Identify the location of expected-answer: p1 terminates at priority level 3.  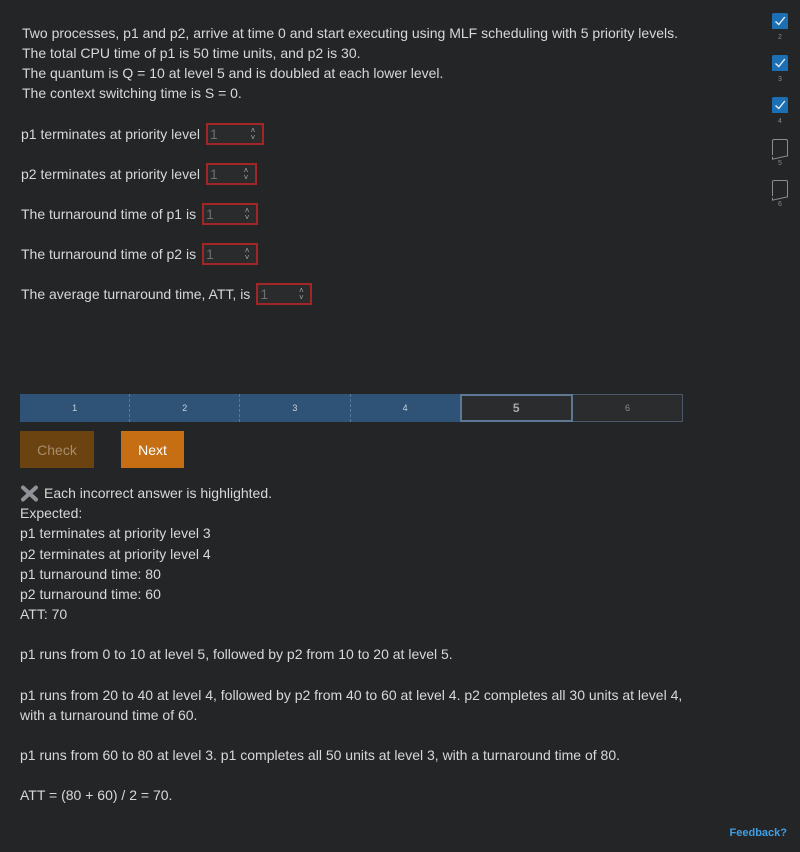
(115, 533).